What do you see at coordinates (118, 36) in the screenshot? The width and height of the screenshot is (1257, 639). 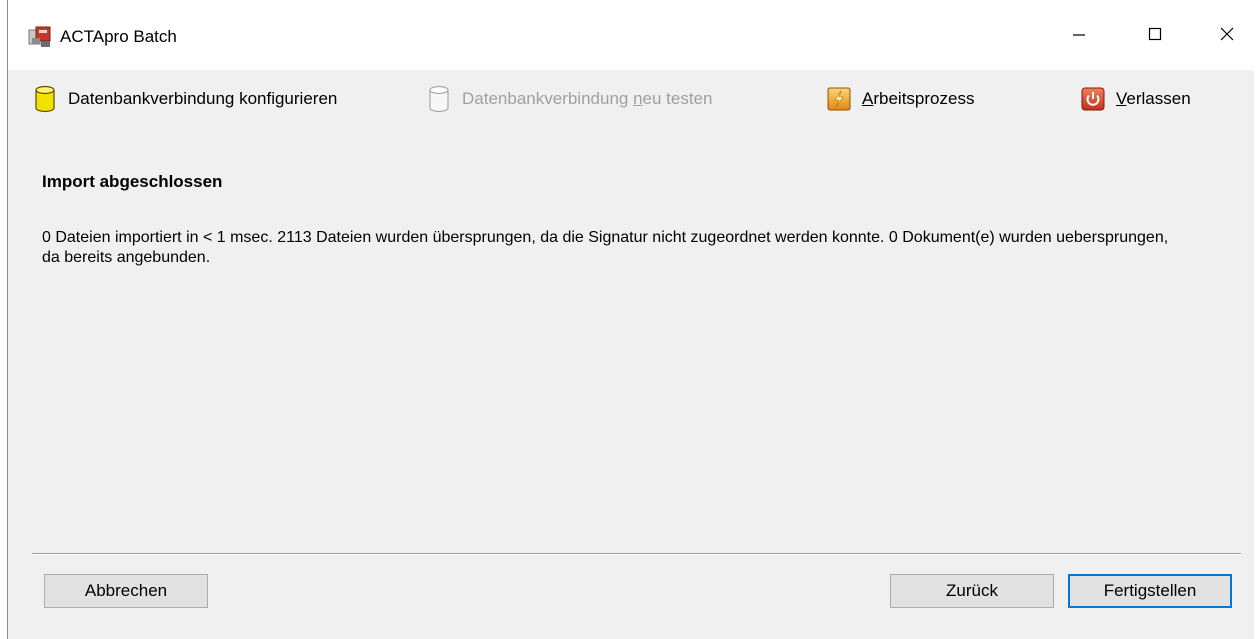 I see `window-title: ACTApro Batch` at bounding box center [118, 36].